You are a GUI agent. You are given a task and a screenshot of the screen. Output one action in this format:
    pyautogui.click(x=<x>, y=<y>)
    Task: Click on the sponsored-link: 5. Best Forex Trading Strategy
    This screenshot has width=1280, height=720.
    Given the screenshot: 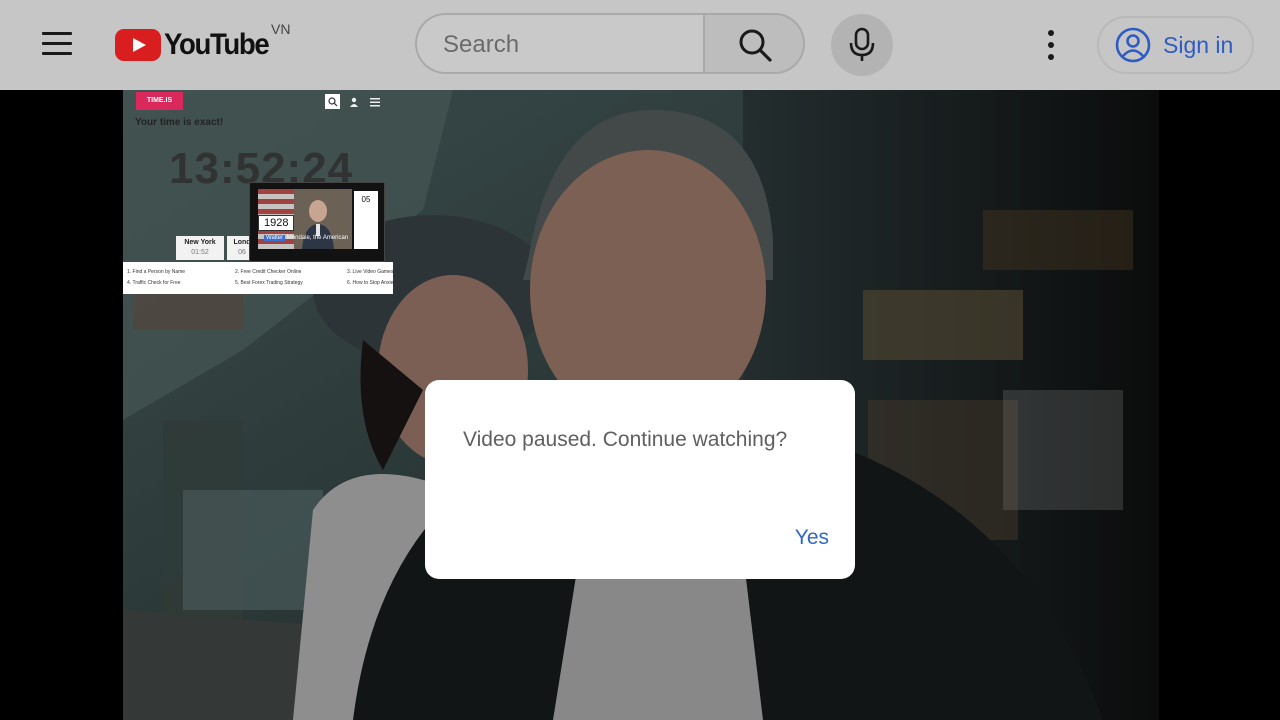 What is the action you would take?
    pyautogui.click(x=269, y=283)
    